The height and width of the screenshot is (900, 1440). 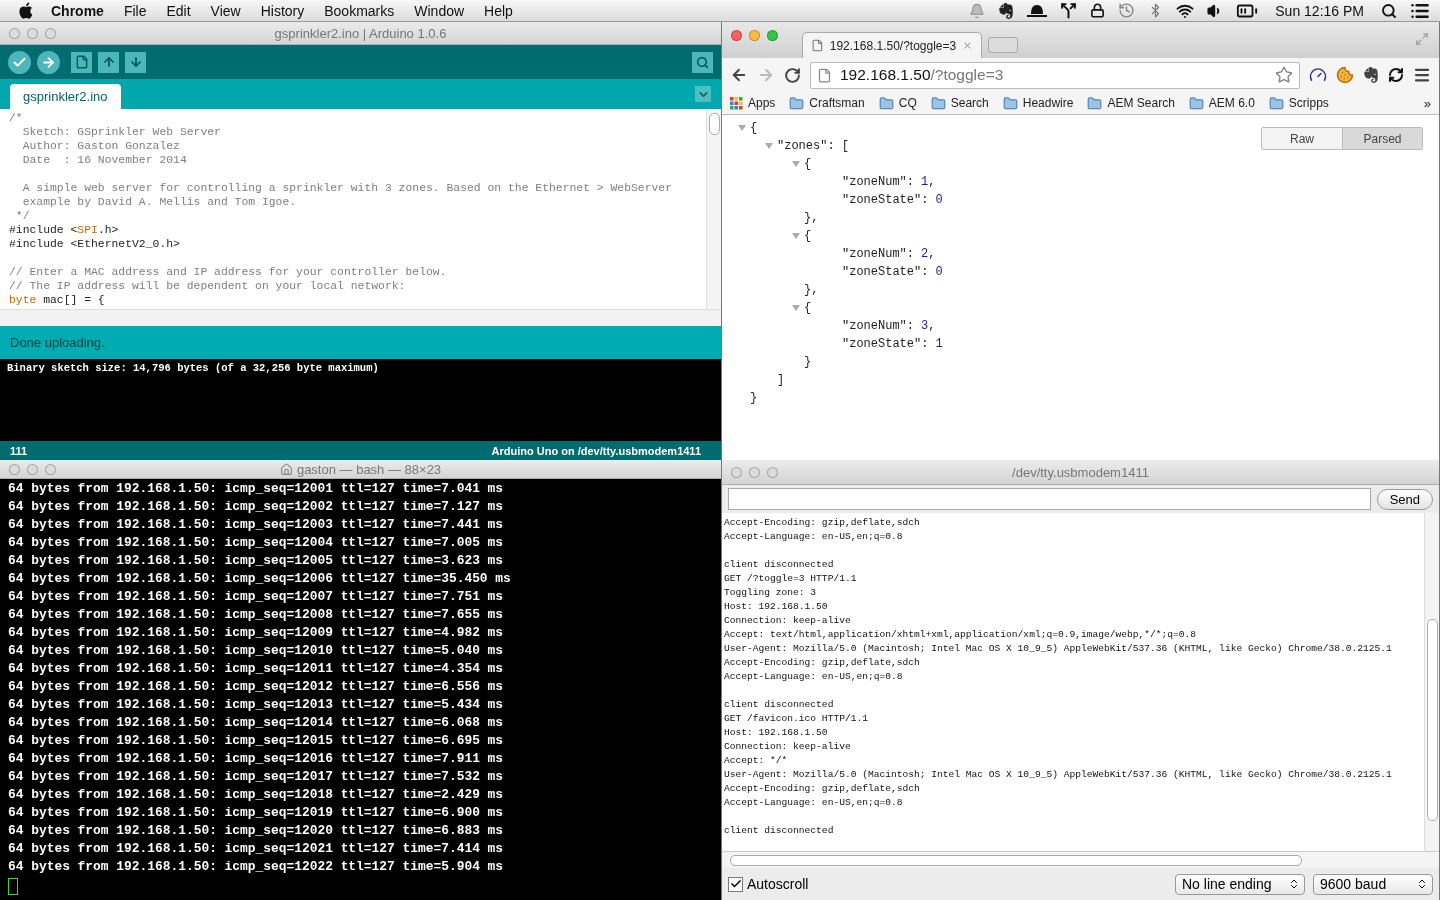 I want to click on bookmark: Apps, so click(x=753, y=103).